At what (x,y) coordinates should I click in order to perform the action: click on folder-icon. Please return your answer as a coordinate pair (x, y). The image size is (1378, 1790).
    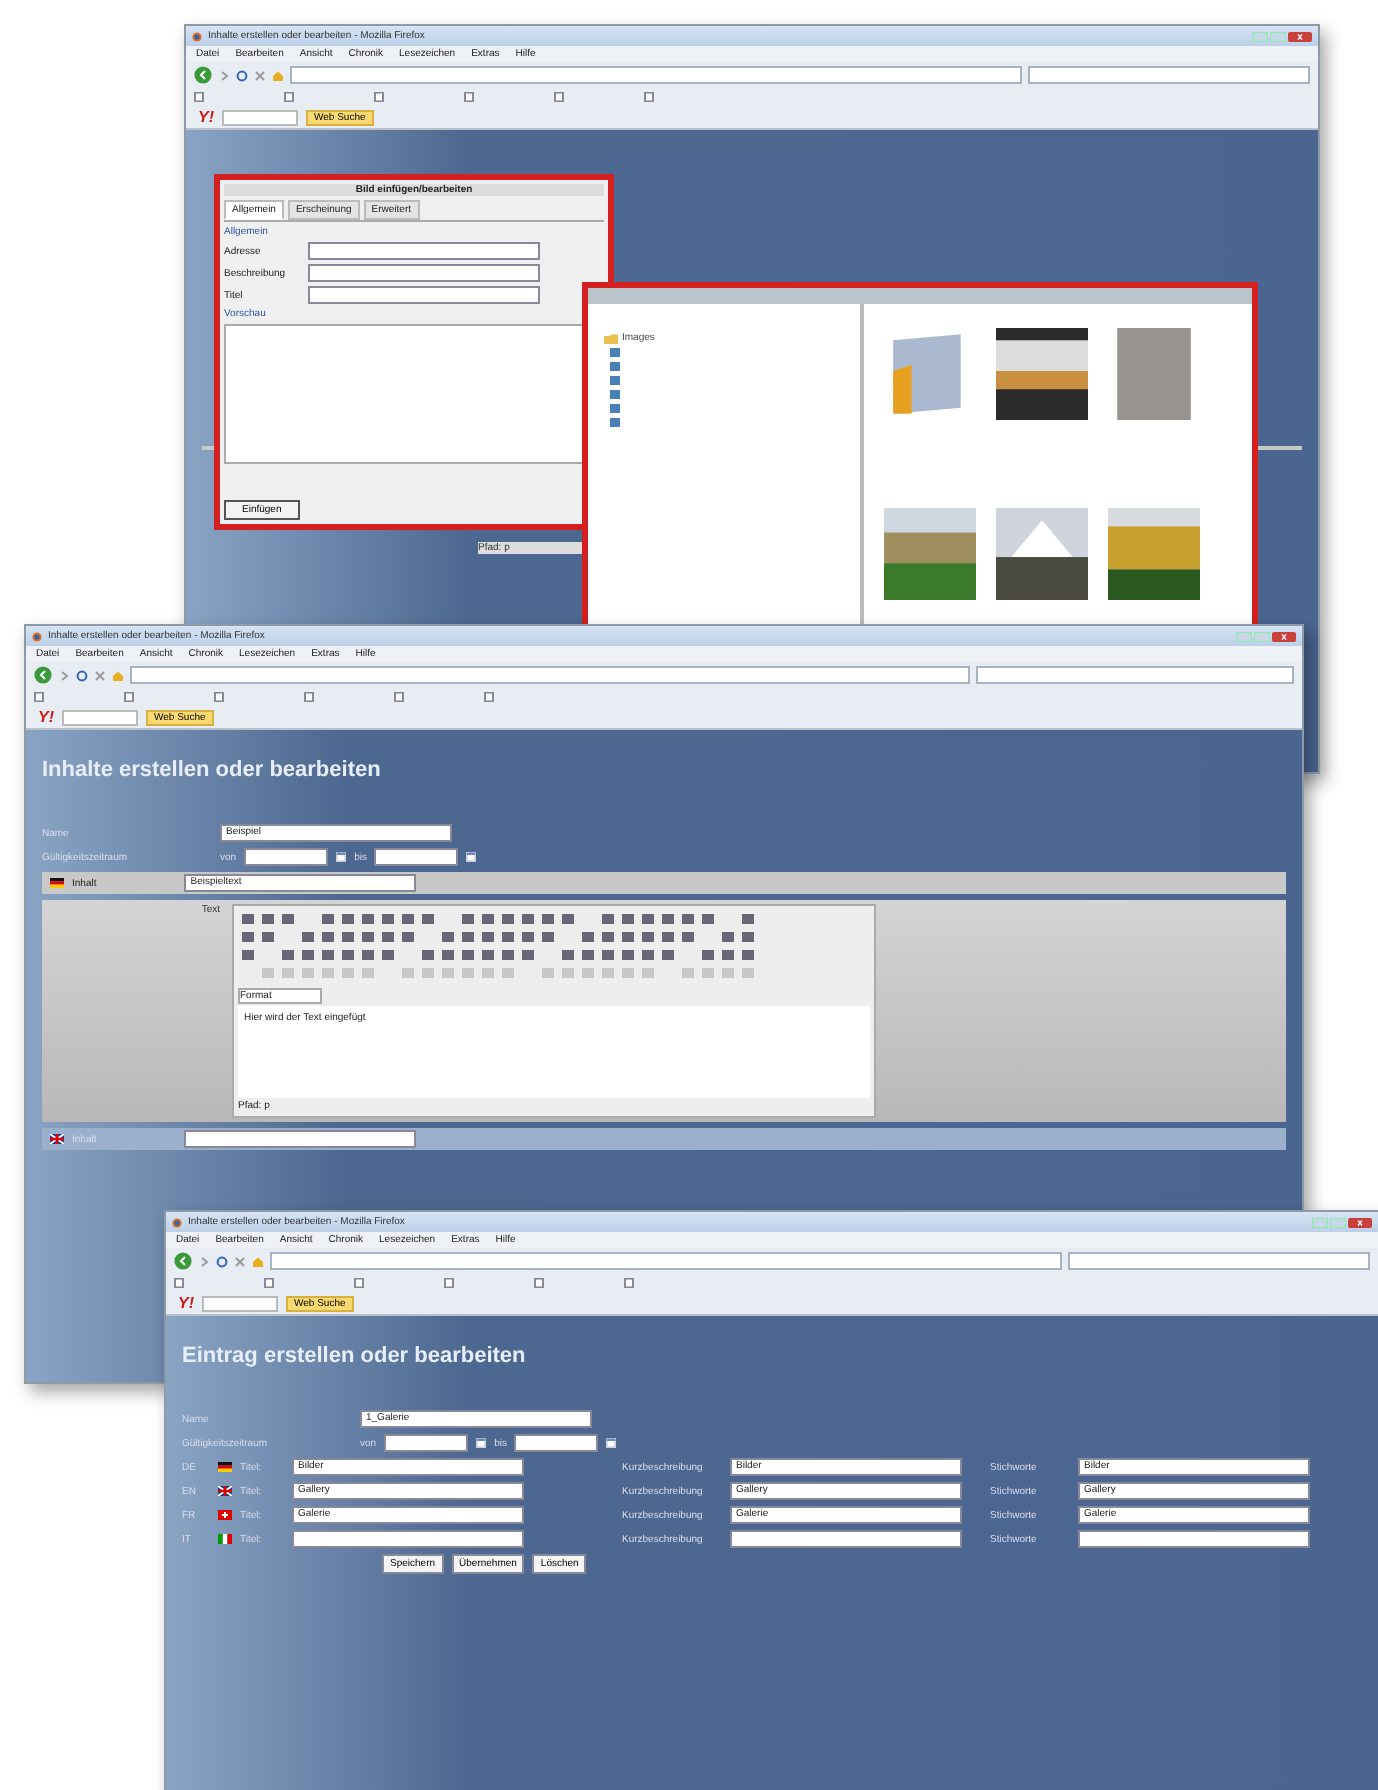
    Looking at the image, I should click on (611, 338).